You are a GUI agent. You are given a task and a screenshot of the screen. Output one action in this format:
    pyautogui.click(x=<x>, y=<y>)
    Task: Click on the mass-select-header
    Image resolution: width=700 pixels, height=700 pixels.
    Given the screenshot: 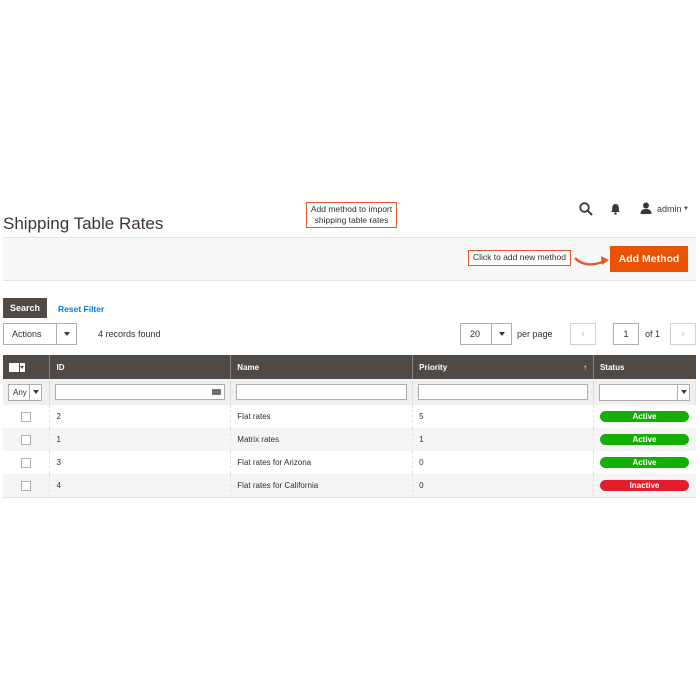 What is the action you would take?
    pyautogui.click(x=27, y=367)
    